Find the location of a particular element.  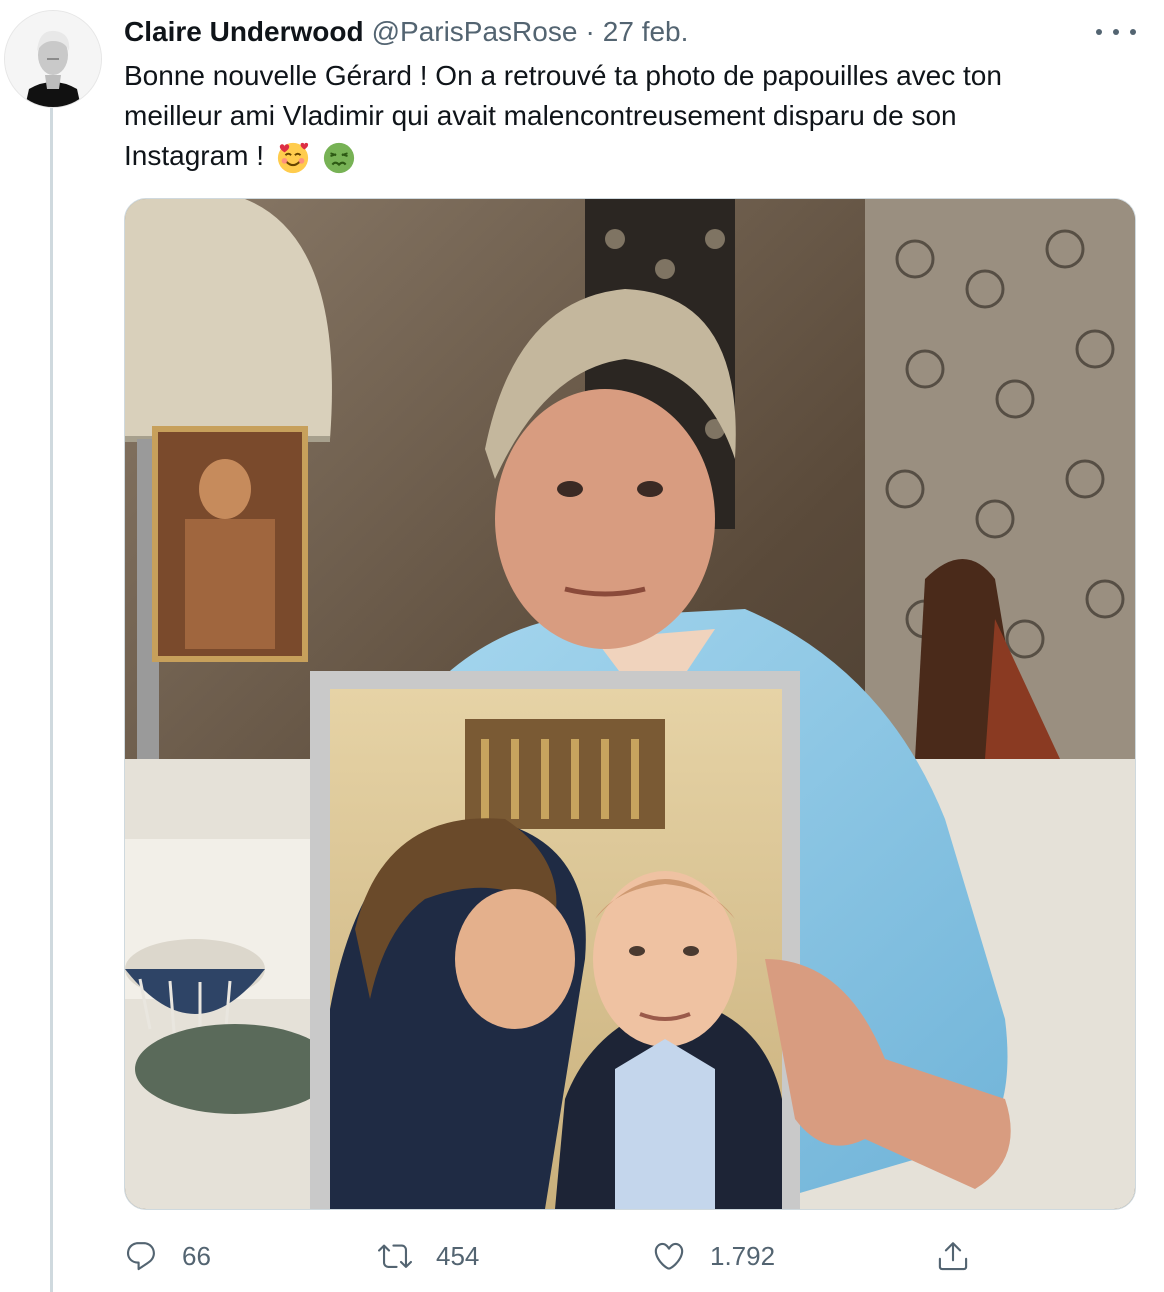

reply-button: 66 is located at coordinates (167, 1256).